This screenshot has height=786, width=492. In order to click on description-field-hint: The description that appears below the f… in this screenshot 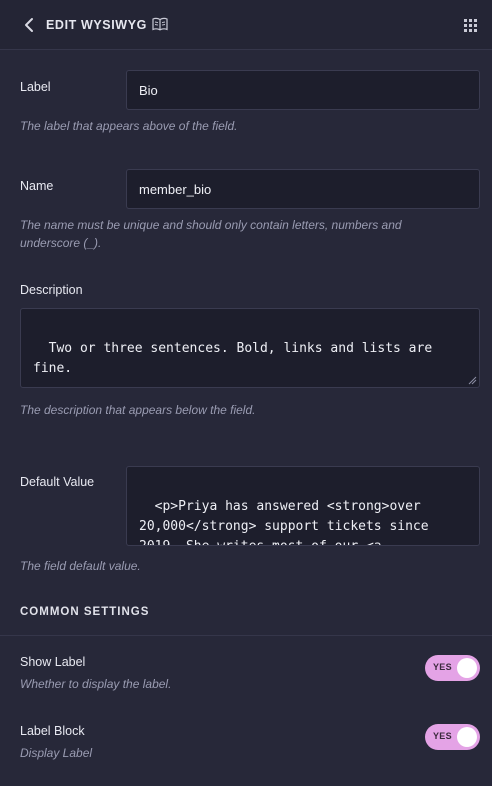, I will do `click(138, 410)`.